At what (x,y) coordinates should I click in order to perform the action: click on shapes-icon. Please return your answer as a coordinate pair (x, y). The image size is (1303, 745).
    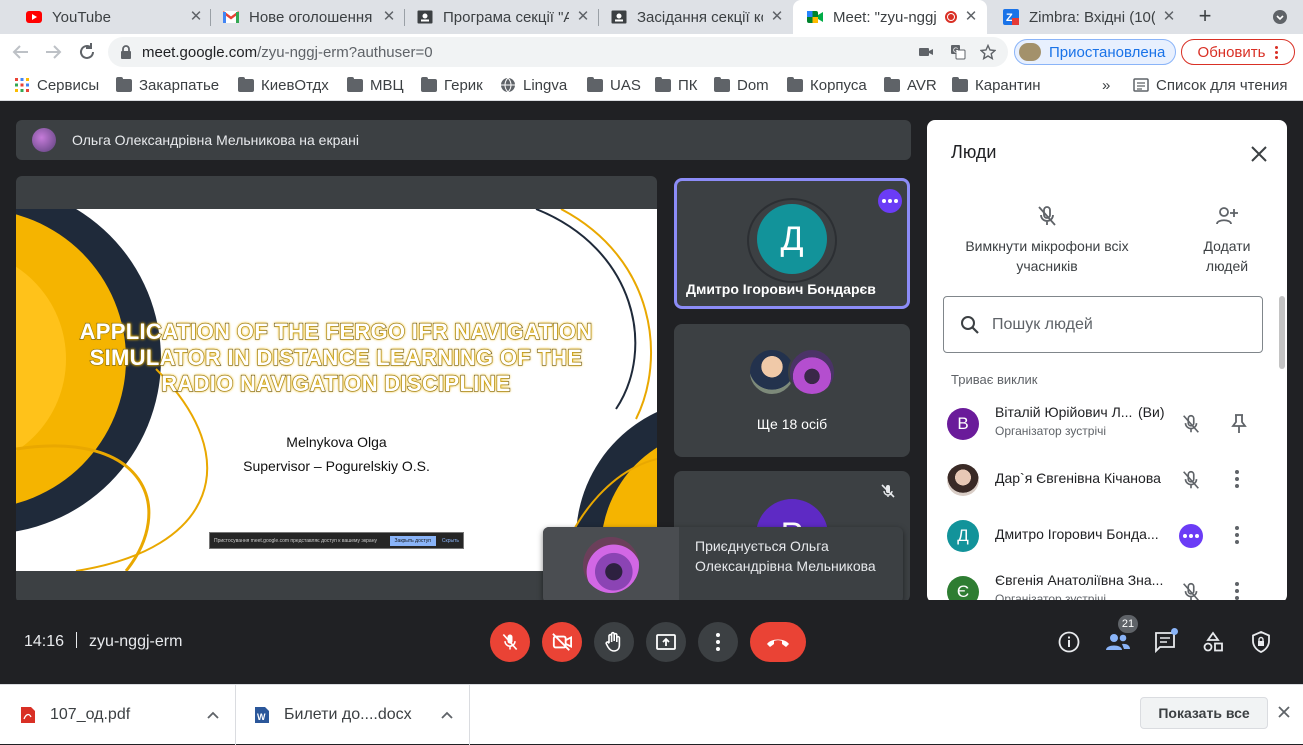
    Looking at the image, I should click on (1213, 642).